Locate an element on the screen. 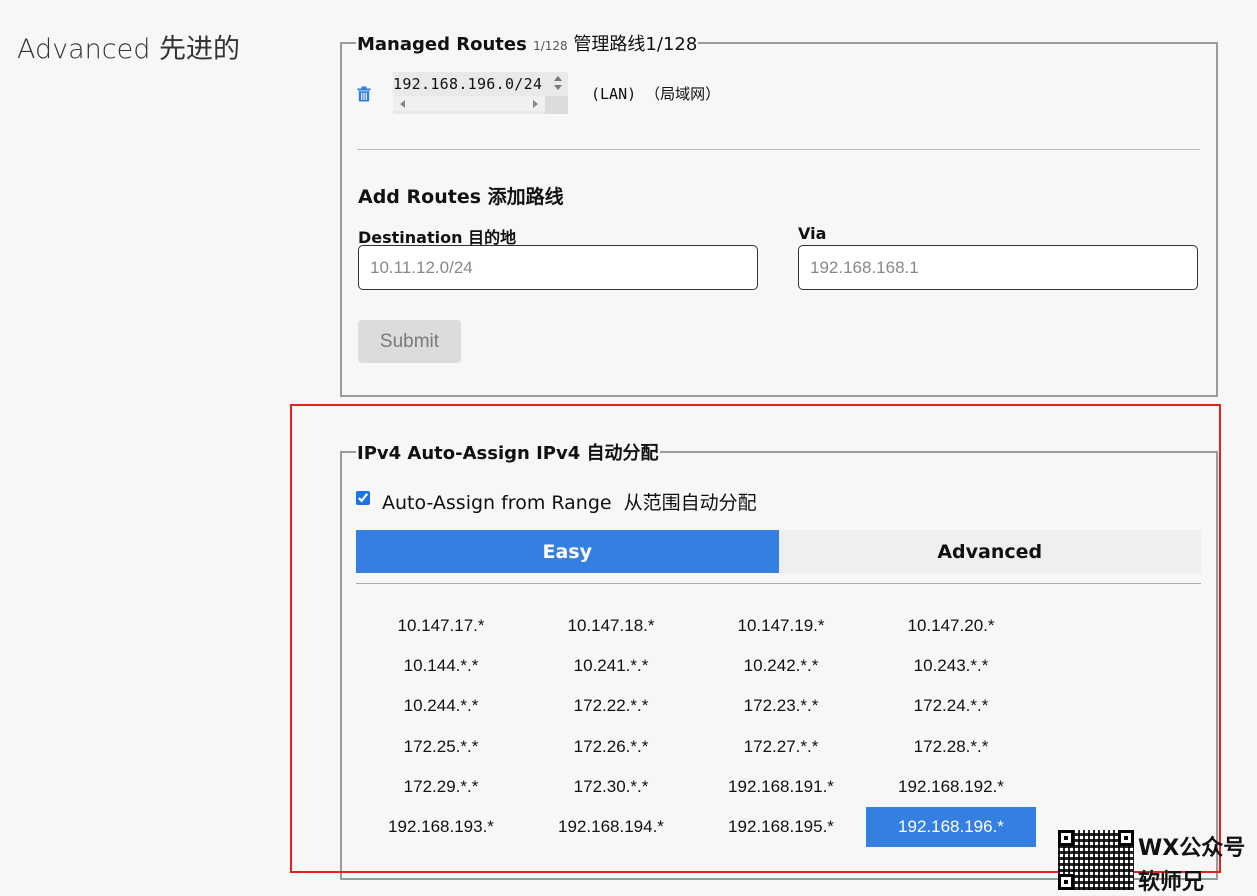  tab-easy: Easy is located at coordinates (567, 551).